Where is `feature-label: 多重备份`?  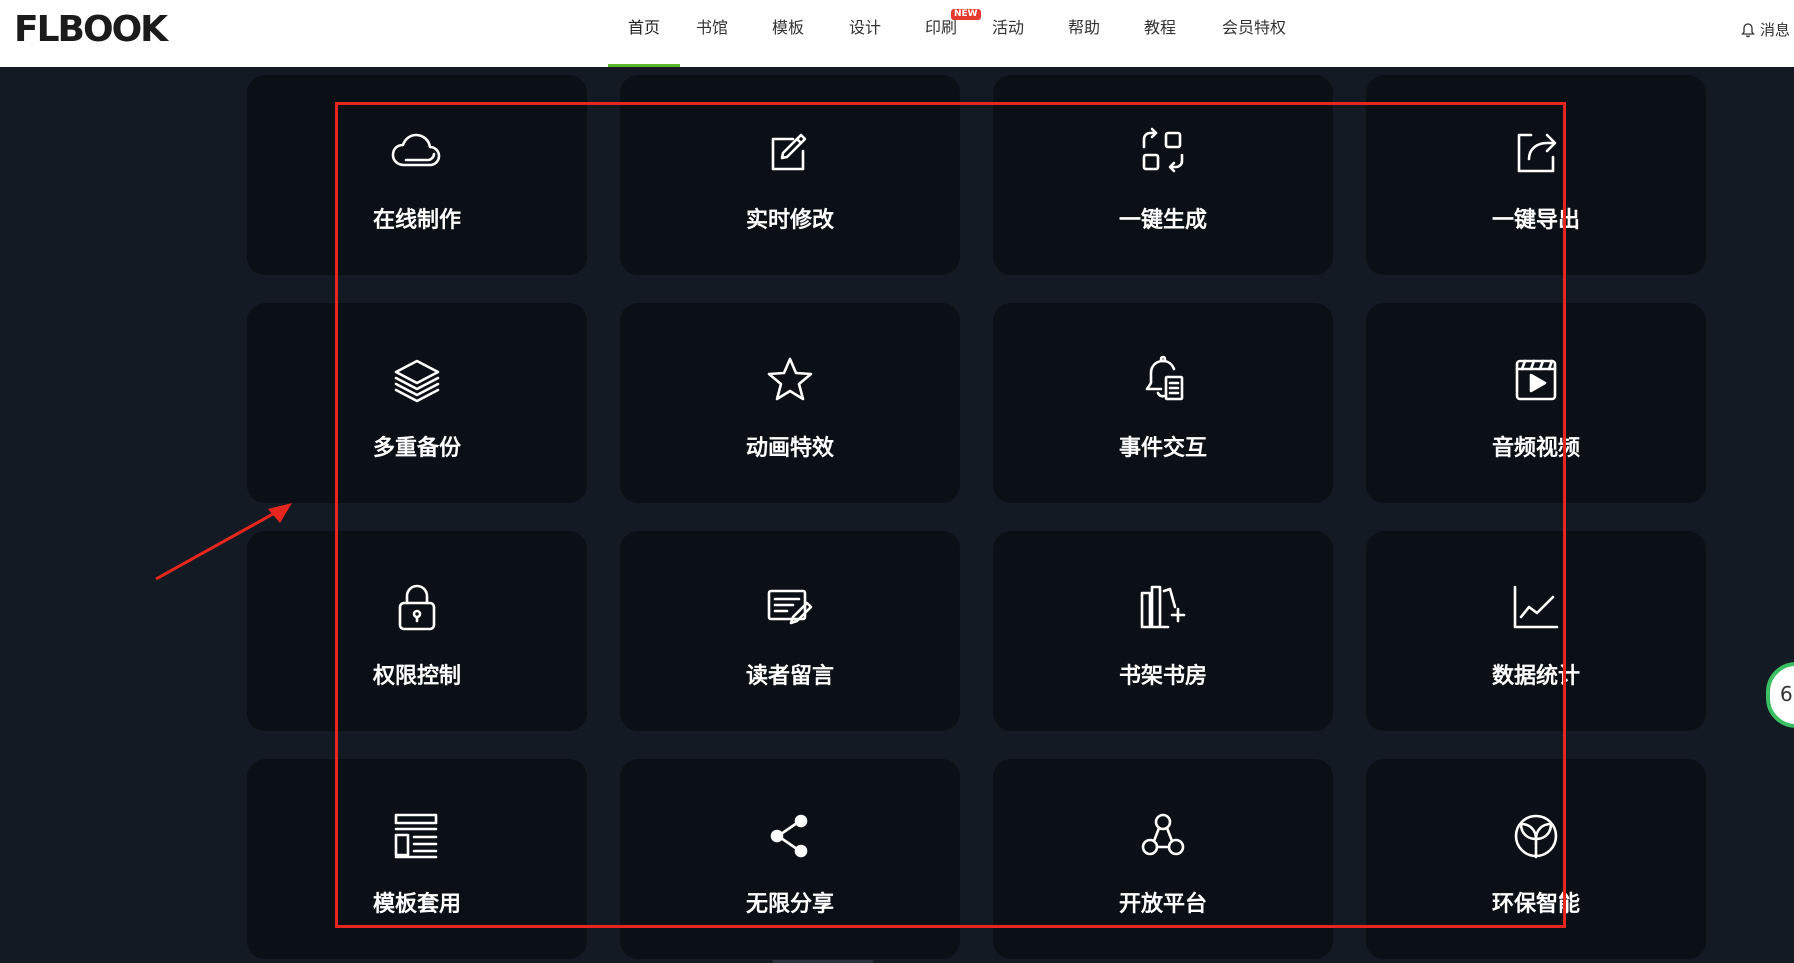
feature-label: 多重备份 is located at coordinates (416, 448).